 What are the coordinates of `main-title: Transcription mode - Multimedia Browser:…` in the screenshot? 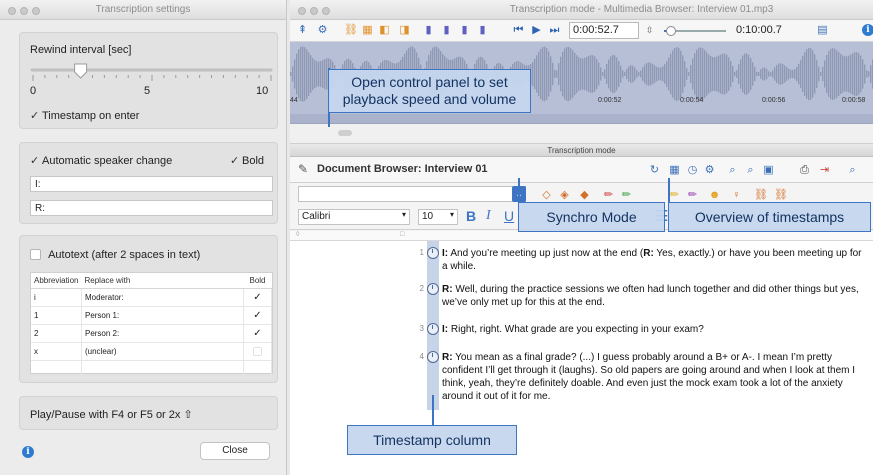 It's located at (641, 9).